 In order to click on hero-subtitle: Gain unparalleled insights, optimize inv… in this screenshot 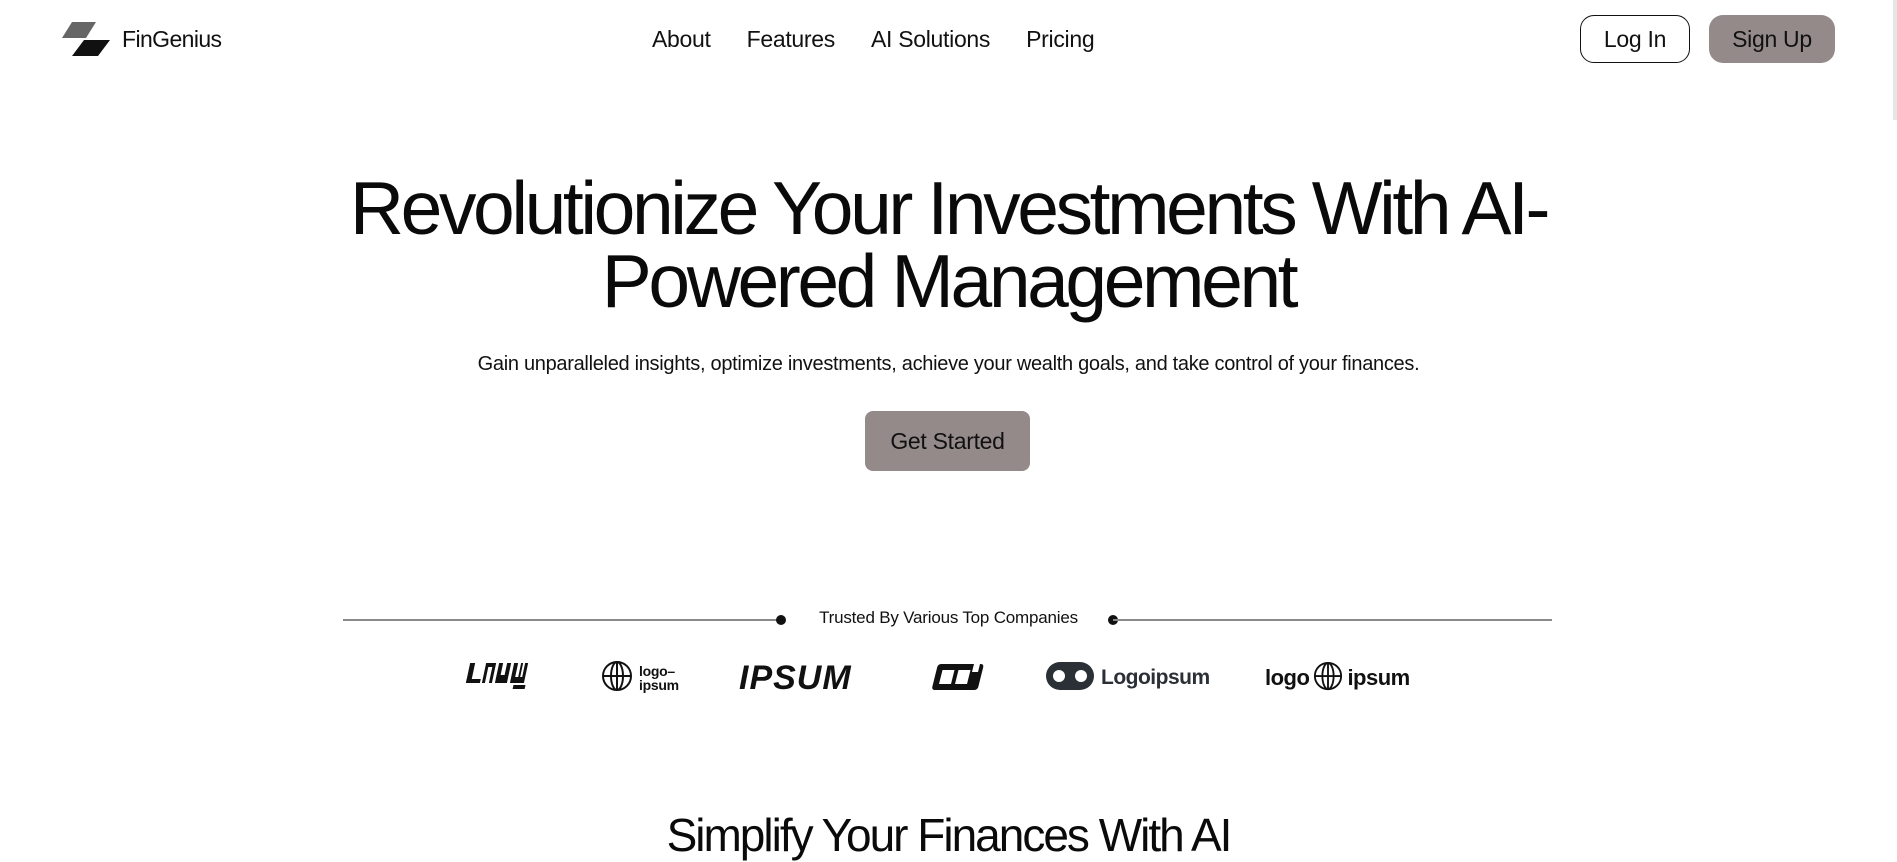, I will do `click(948, 364)`.